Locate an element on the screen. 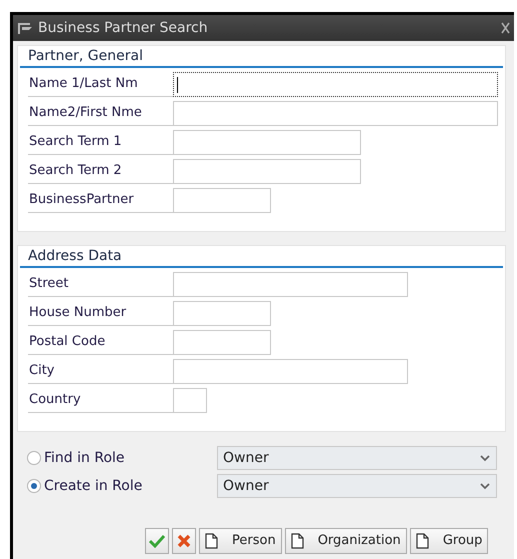 This screenshot has width=517, height=559. confirm-button is located at coordinates (157, 541).